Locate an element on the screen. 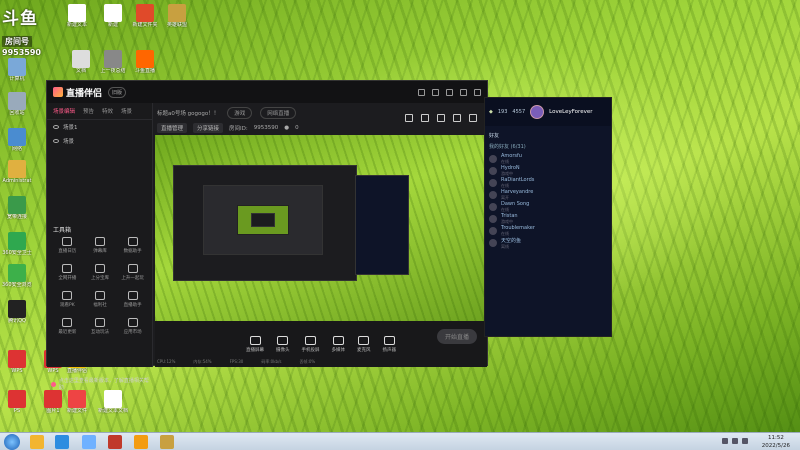 Image resolution: width=800 pixels, height=450 pixels. friend-item: Dawn Song 在线 is located at coordinates (548, 207).